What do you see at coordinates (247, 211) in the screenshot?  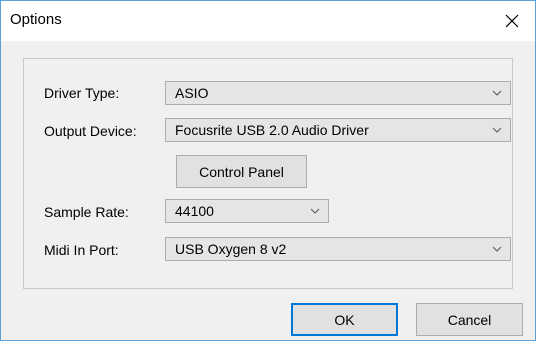 I see `sample-rate-select: 44100` at bounding box center [247, 211].